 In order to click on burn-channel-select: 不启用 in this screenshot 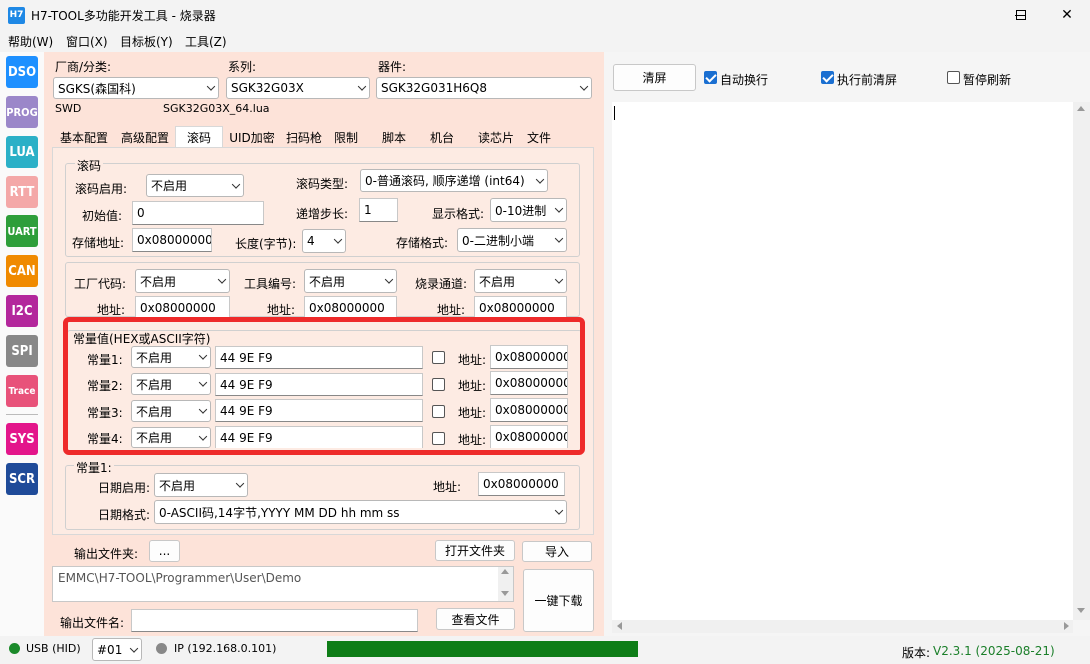, I will do `click(520, 281)`.